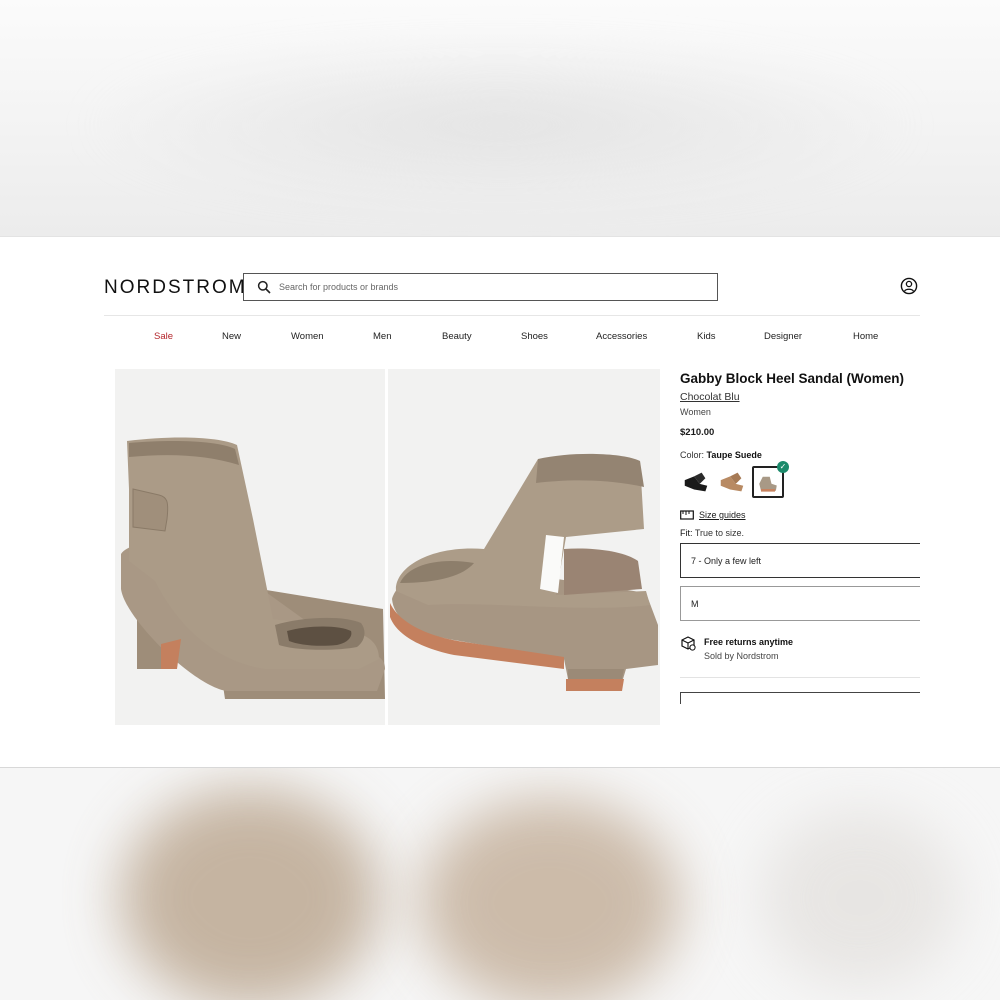 The width and height of the screenshot is (1000, 1000). I want to click on nav-item-designer: Designer, so click(783, 336).